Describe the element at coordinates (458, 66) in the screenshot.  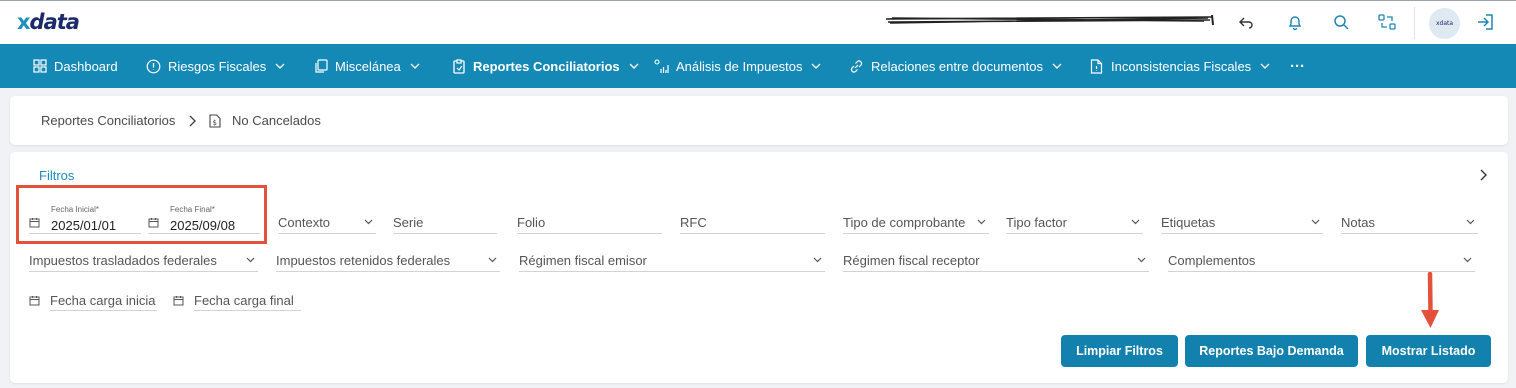
I see `clipboard-icon` at that location.